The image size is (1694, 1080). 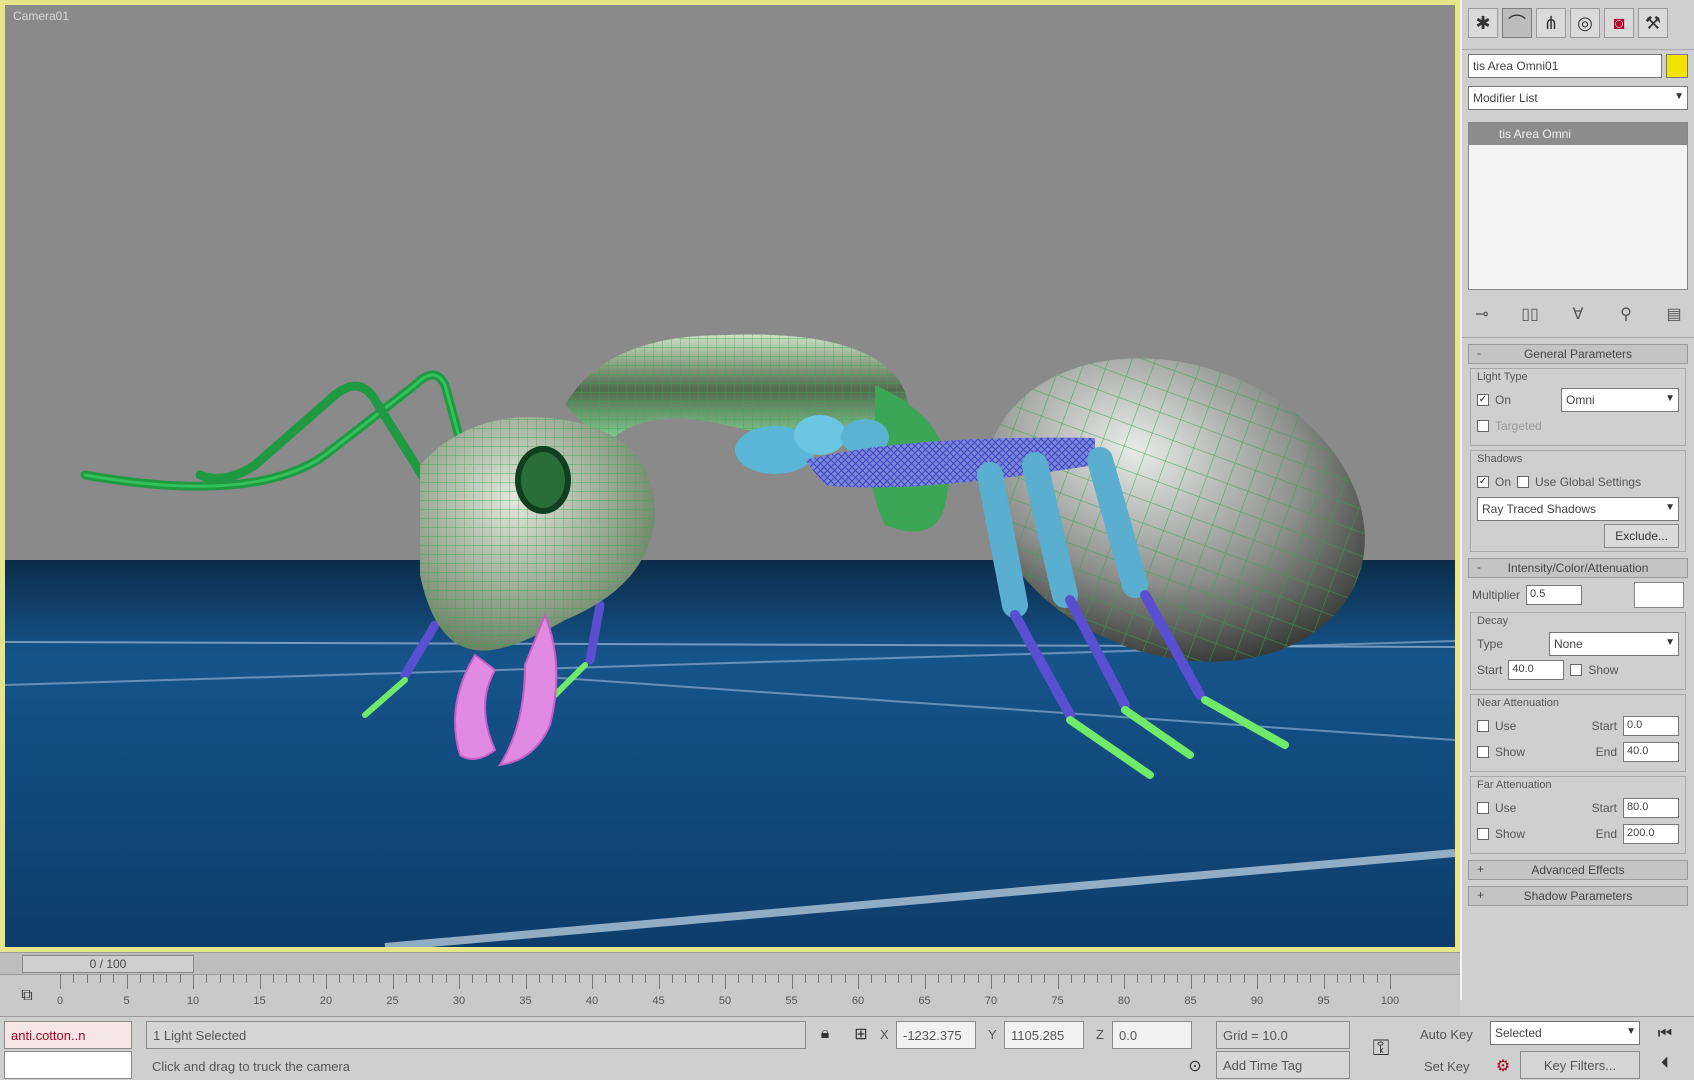 I want to click on multiplier-spinner: 0.5, so click(x=1554, y=595).